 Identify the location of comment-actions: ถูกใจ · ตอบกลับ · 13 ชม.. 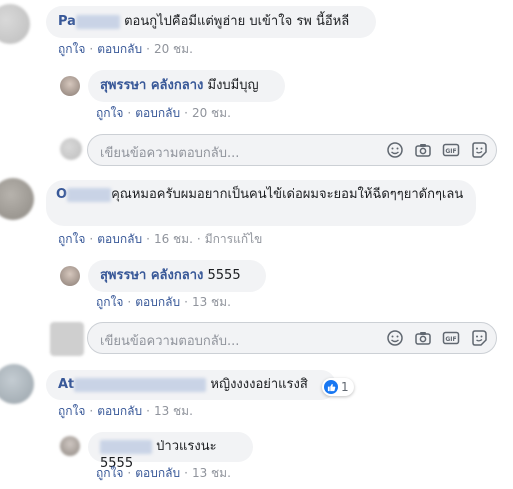
(125, 411).